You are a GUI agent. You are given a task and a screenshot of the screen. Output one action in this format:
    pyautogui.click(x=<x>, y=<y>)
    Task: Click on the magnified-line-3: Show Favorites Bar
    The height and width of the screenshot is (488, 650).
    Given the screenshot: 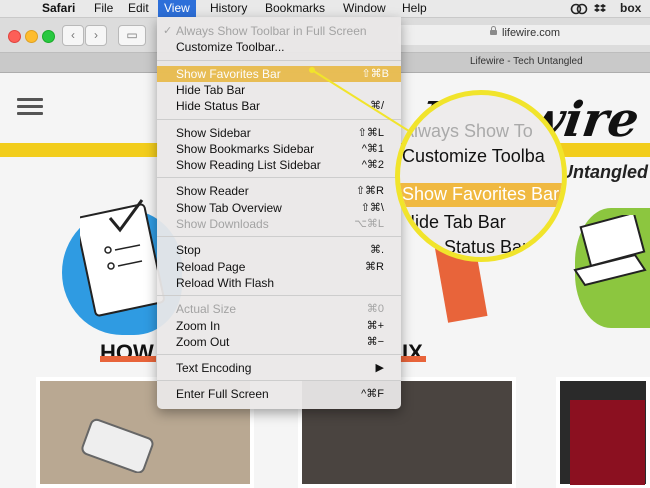 What is the action you would take?
    pyautogui.click(x=481, y=194)
    